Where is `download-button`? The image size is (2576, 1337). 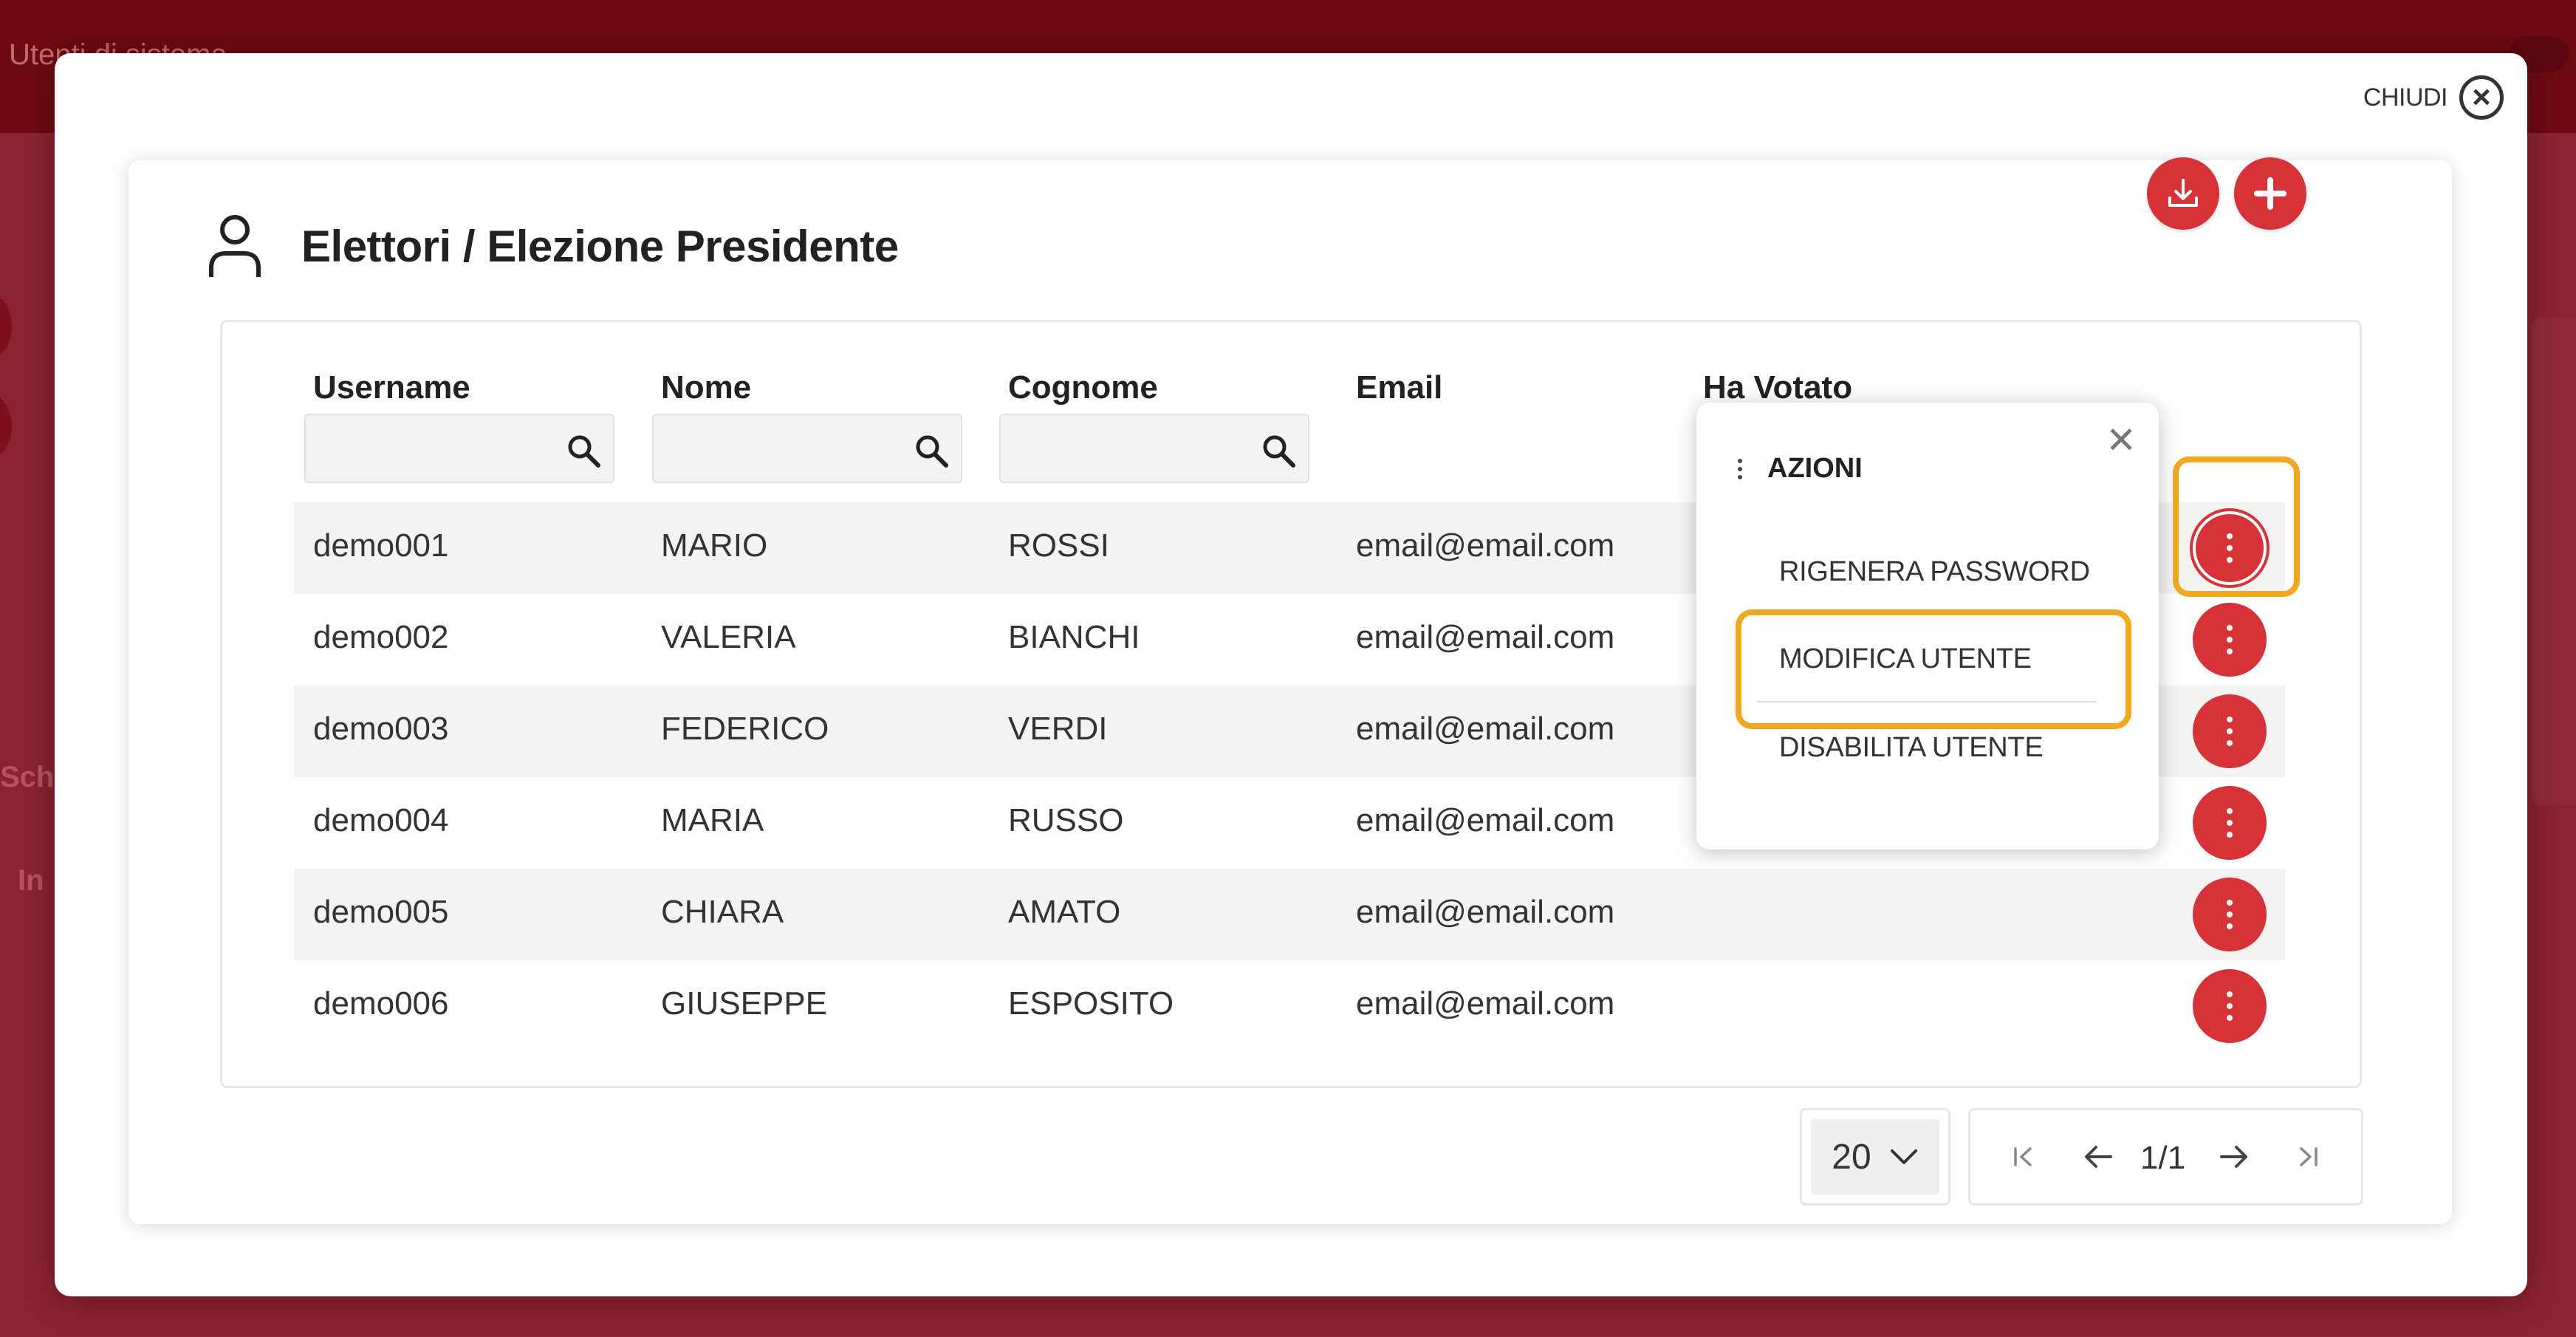
download-button is located at coordinates (2183, 193).